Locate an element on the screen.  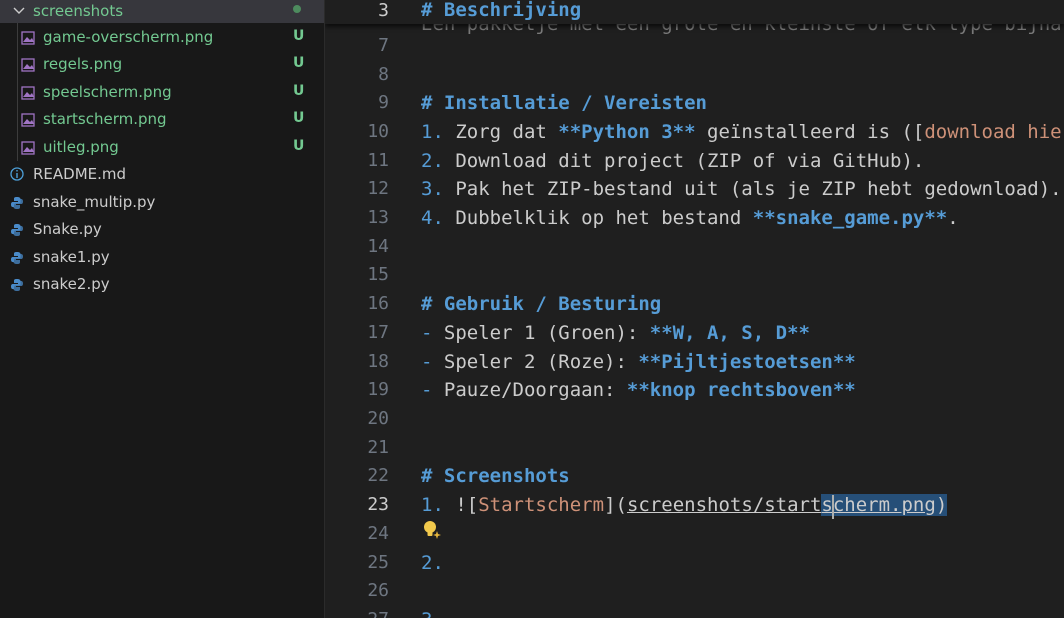
list-marker: 1. is located at coordinates (432, 132).